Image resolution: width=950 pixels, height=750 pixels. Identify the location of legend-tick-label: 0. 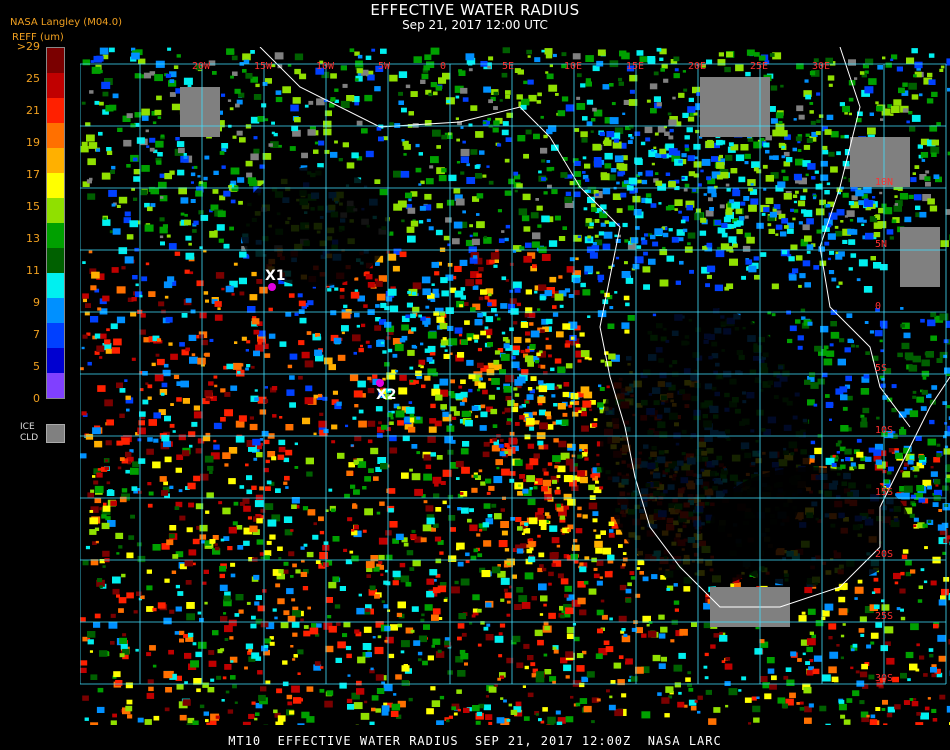
(36, 398).